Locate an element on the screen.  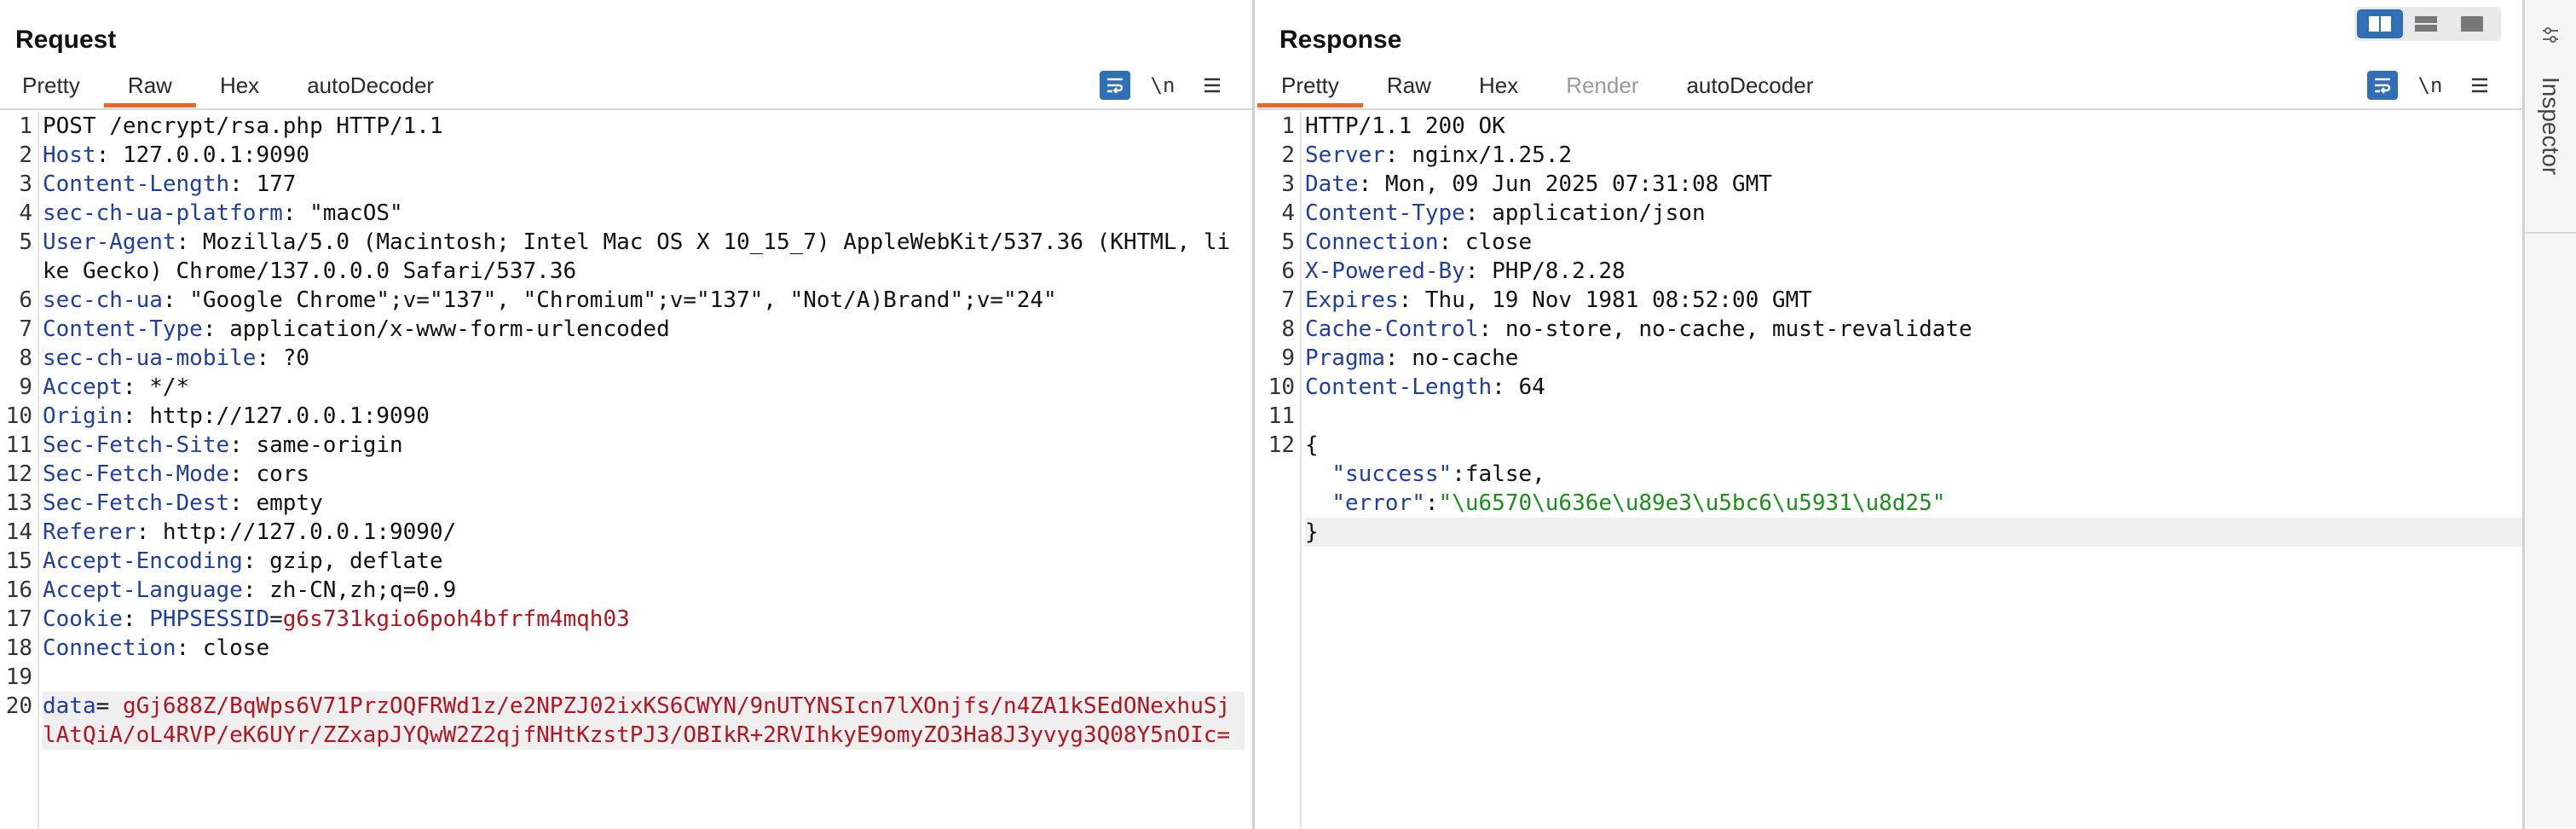
header-name: Content-Length is located at coordinates (1399, 387).